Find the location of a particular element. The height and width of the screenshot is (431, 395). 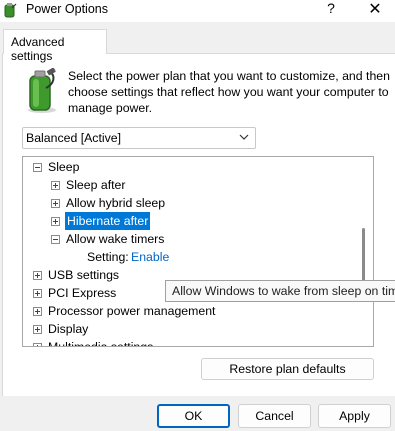

tab-advanced-settings: Advanced settings is located at coordinates (55, 46).